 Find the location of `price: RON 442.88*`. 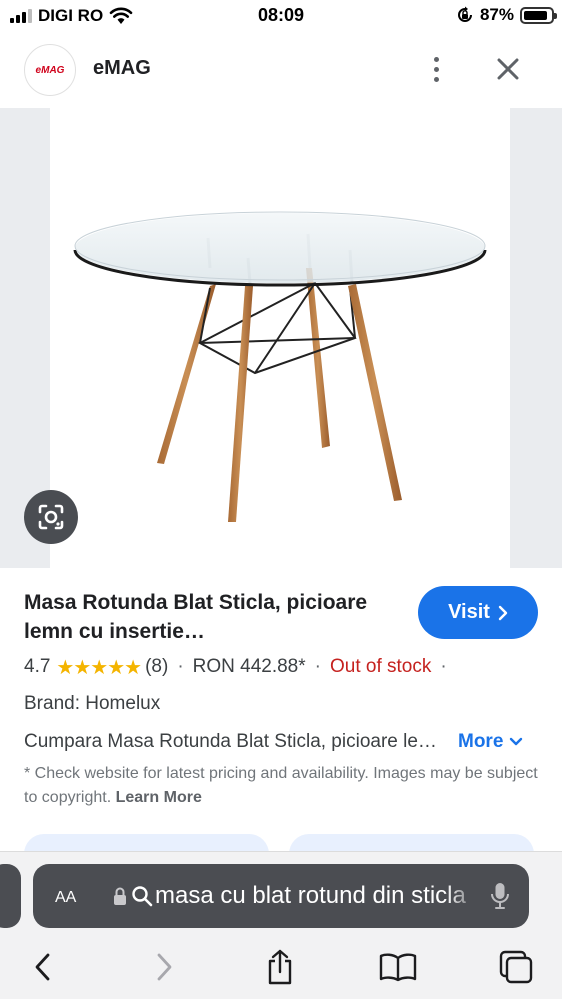

price: RON 442.88* is located at coordinates (249, 666).